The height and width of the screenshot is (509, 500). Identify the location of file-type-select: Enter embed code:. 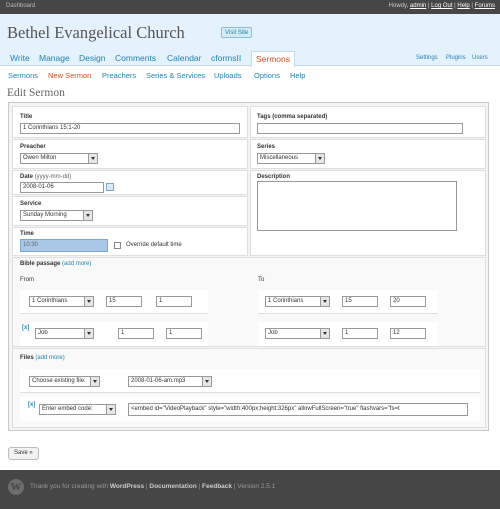
(77, 409).